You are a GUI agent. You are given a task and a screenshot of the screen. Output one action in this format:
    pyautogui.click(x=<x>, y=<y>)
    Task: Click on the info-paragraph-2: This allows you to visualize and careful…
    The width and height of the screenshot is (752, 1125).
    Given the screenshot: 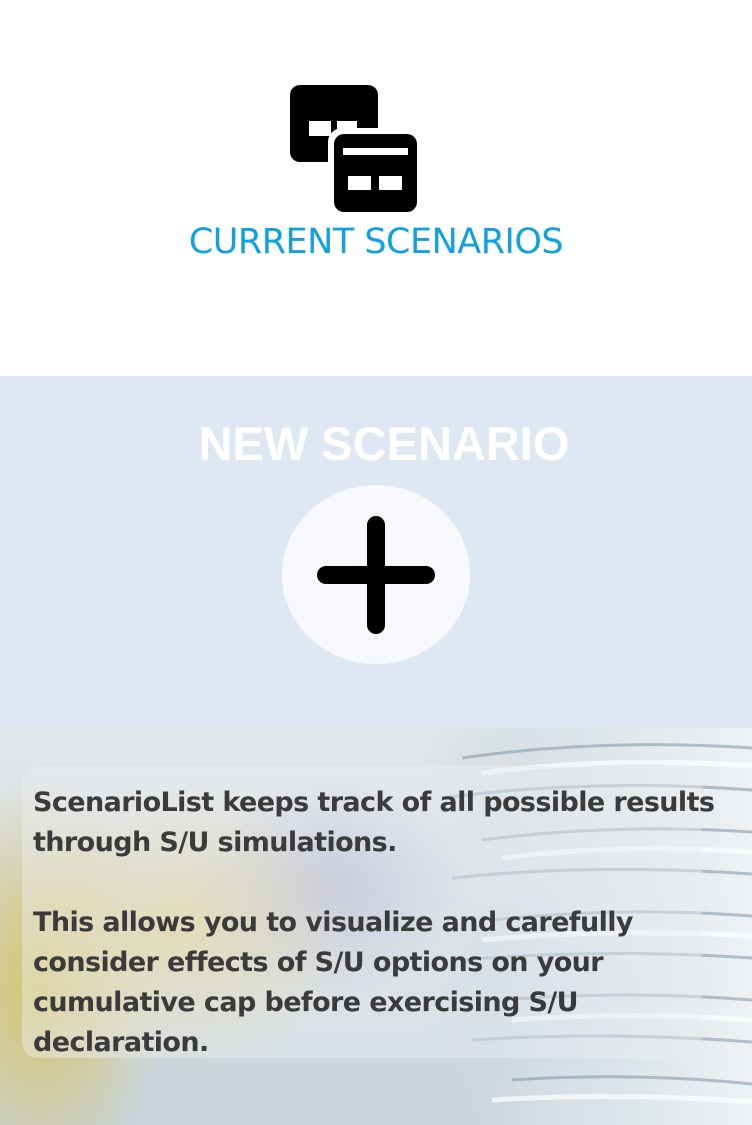 What is the action you would take?
    pyautogui.click(x=333, y=982)
    